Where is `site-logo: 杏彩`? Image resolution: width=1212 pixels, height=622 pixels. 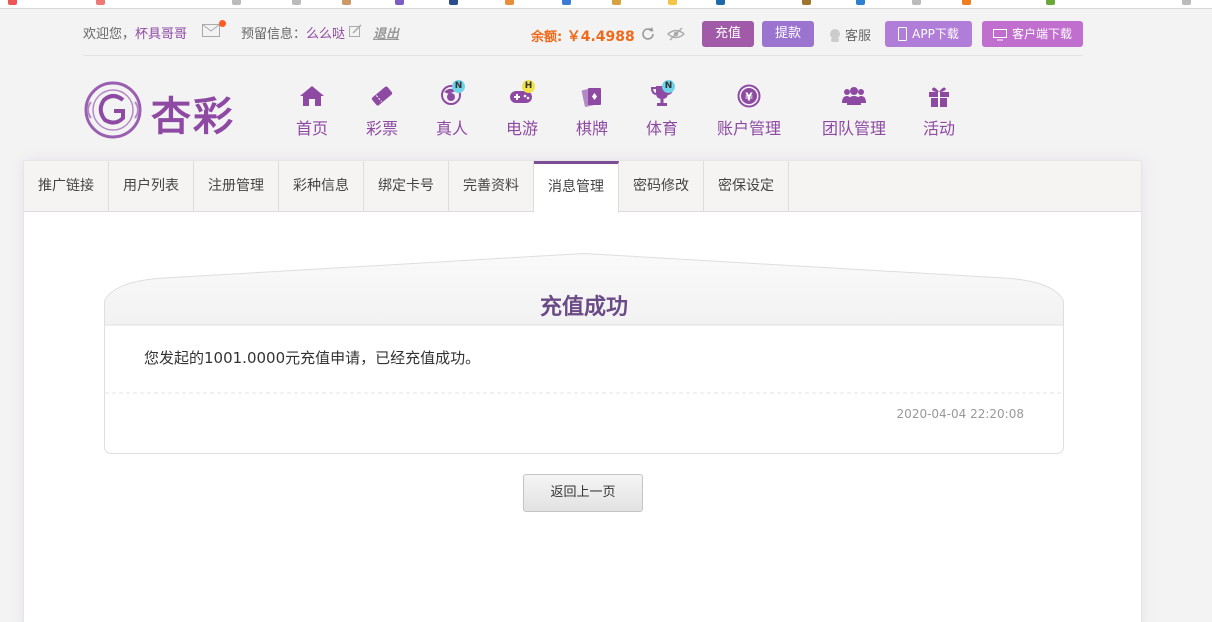 site-logo: 杏彩 is located at coordinates (160, 111).